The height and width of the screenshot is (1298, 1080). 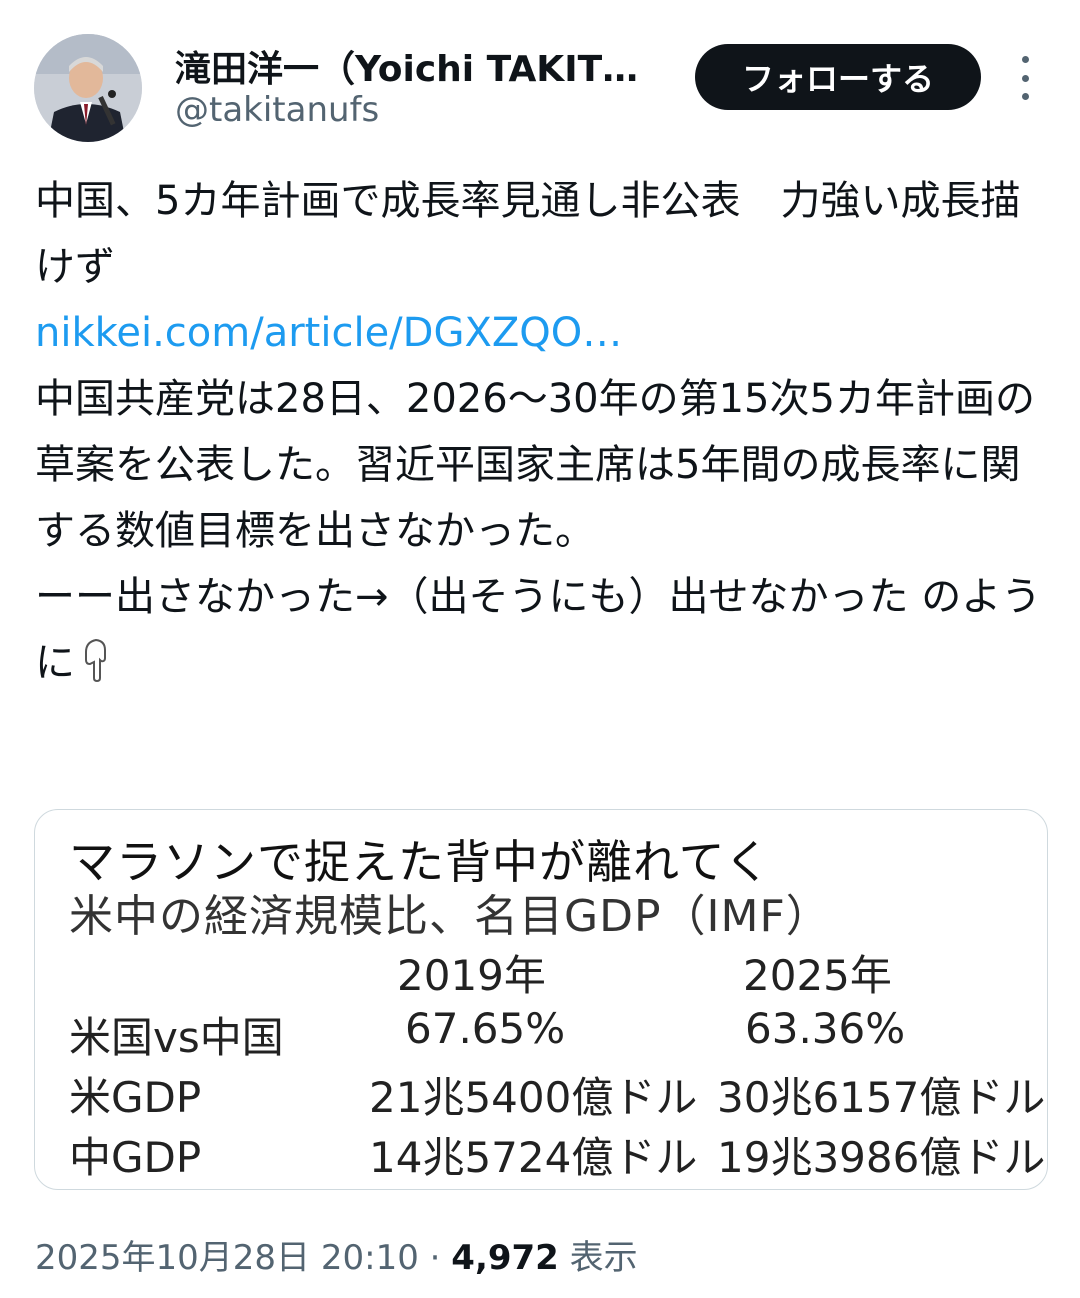 I want to click on image-subtitle: 米中の経済規模比、名目GDP（IMF）, so click(x=450, y=916).